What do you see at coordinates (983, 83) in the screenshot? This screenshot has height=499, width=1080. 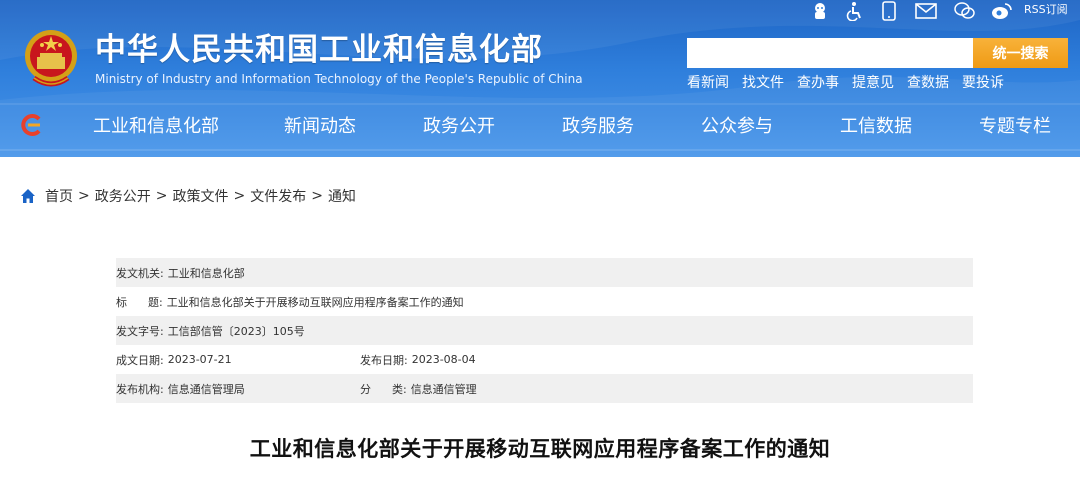 I see `quick-link-complaint: 要投诉` at bounding box center [983, 83].